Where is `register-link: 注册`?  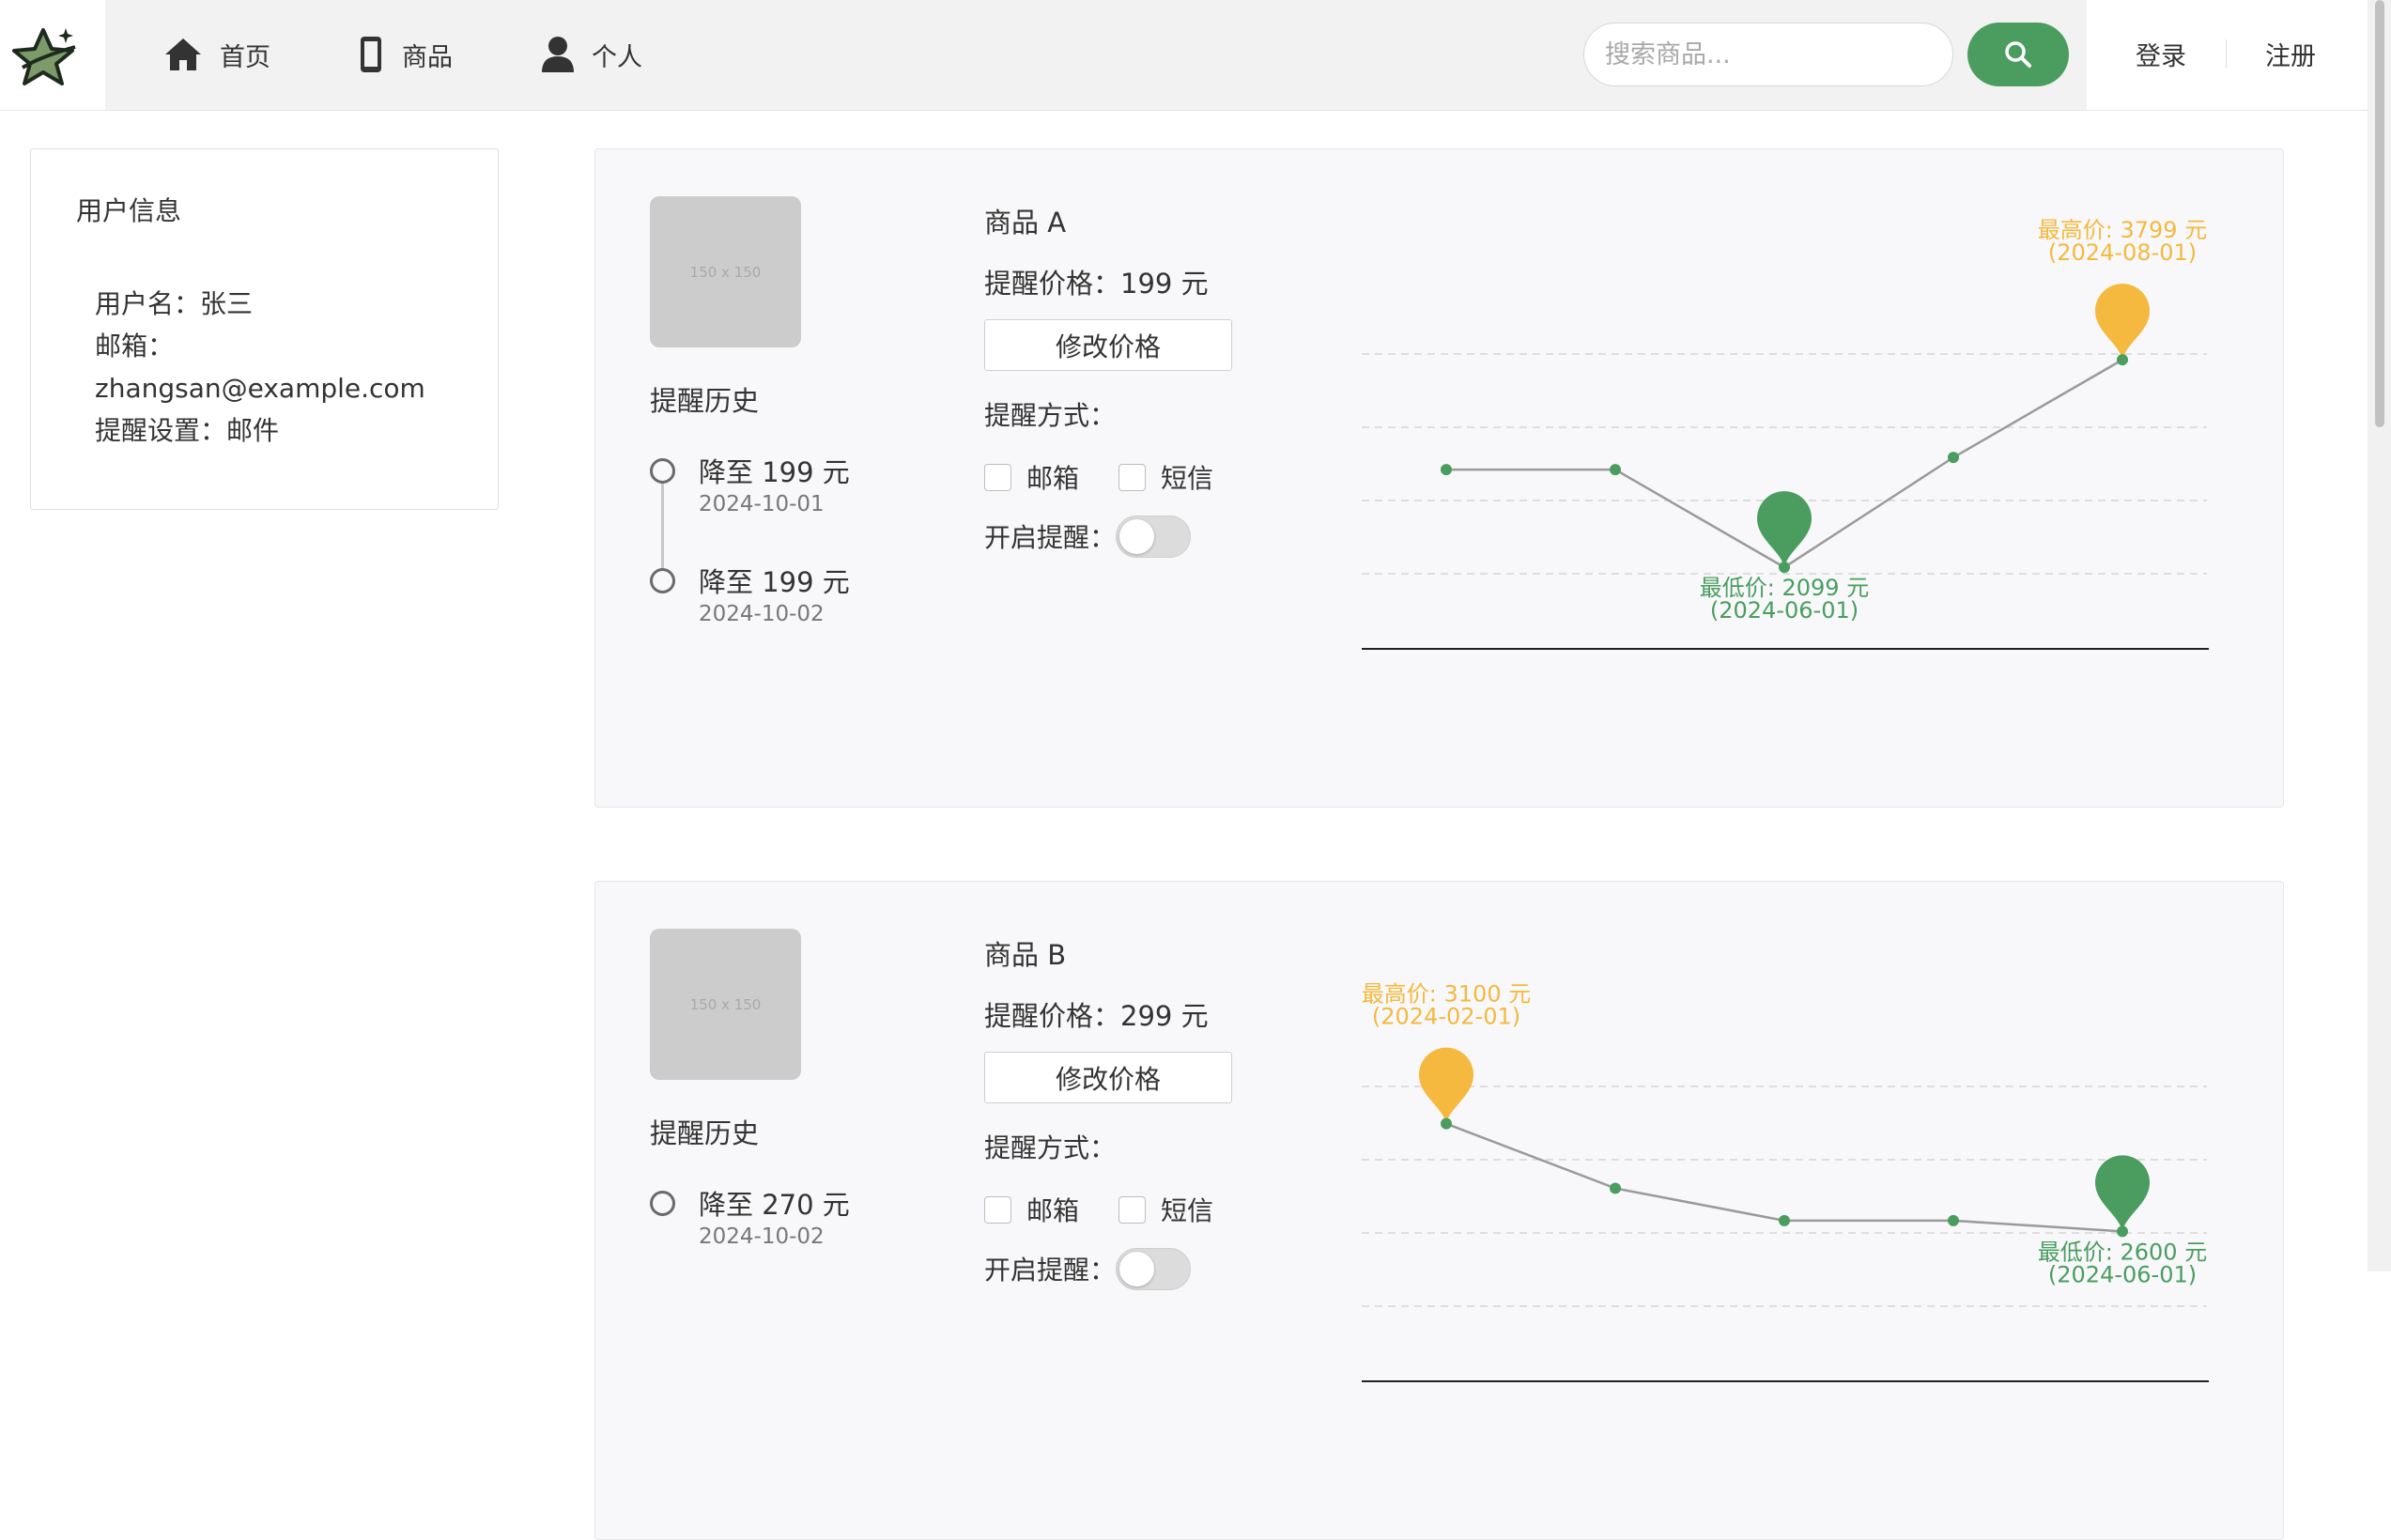 register-link: 注册 is located at coordinates (2291, 54).